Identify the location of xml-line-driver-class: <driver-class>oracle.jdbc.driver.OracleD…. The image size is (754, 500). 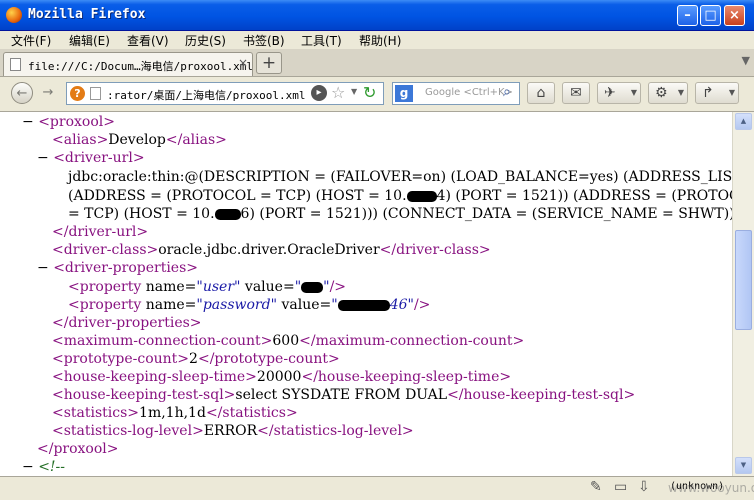
(271, 250).